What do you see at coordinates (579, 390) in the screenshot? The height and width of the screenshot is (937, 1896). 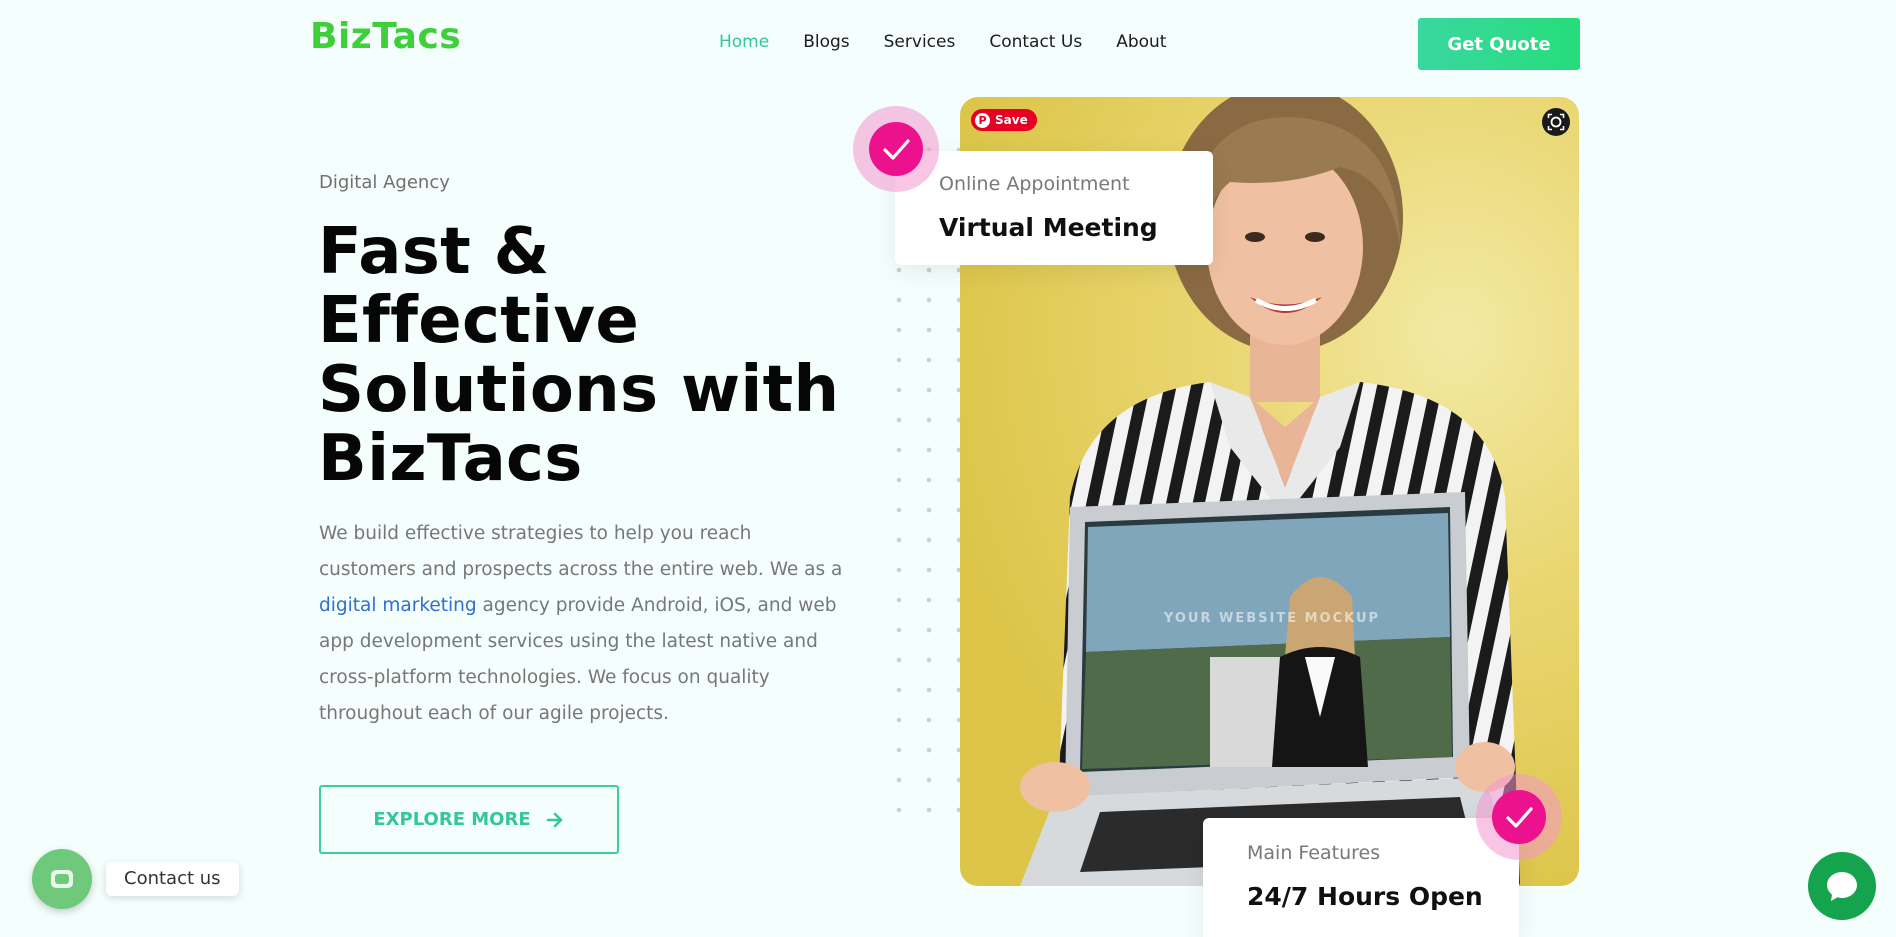 I see `hero-title-line: Solutions with` at bounding box center [579, 390].